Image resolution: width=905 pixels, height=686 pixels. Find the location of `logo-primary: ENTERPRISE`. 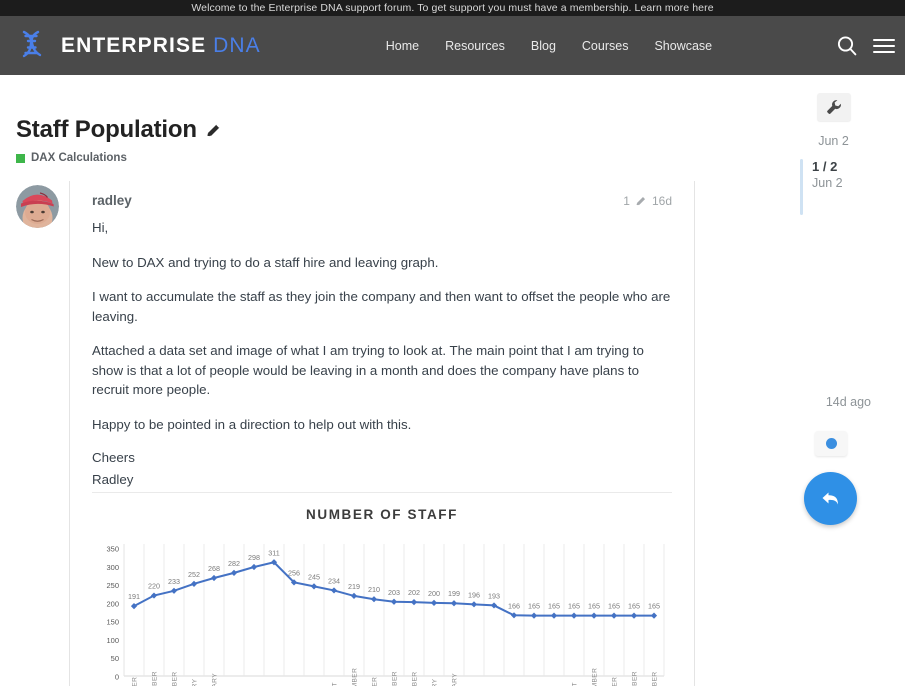

logo-primary: ENTERPRISE is located at coordinates (134, 45).